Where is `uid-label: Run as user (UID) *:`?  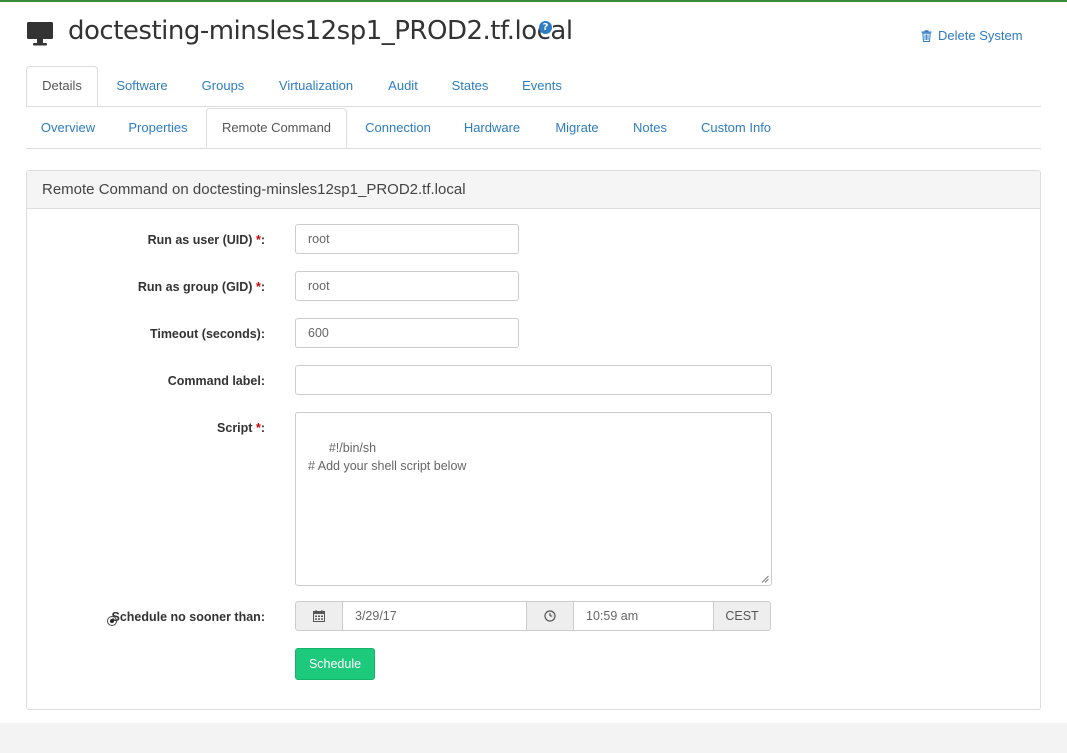
uid-label: Run as user (UID) *: is located at coordinates (206, 240).